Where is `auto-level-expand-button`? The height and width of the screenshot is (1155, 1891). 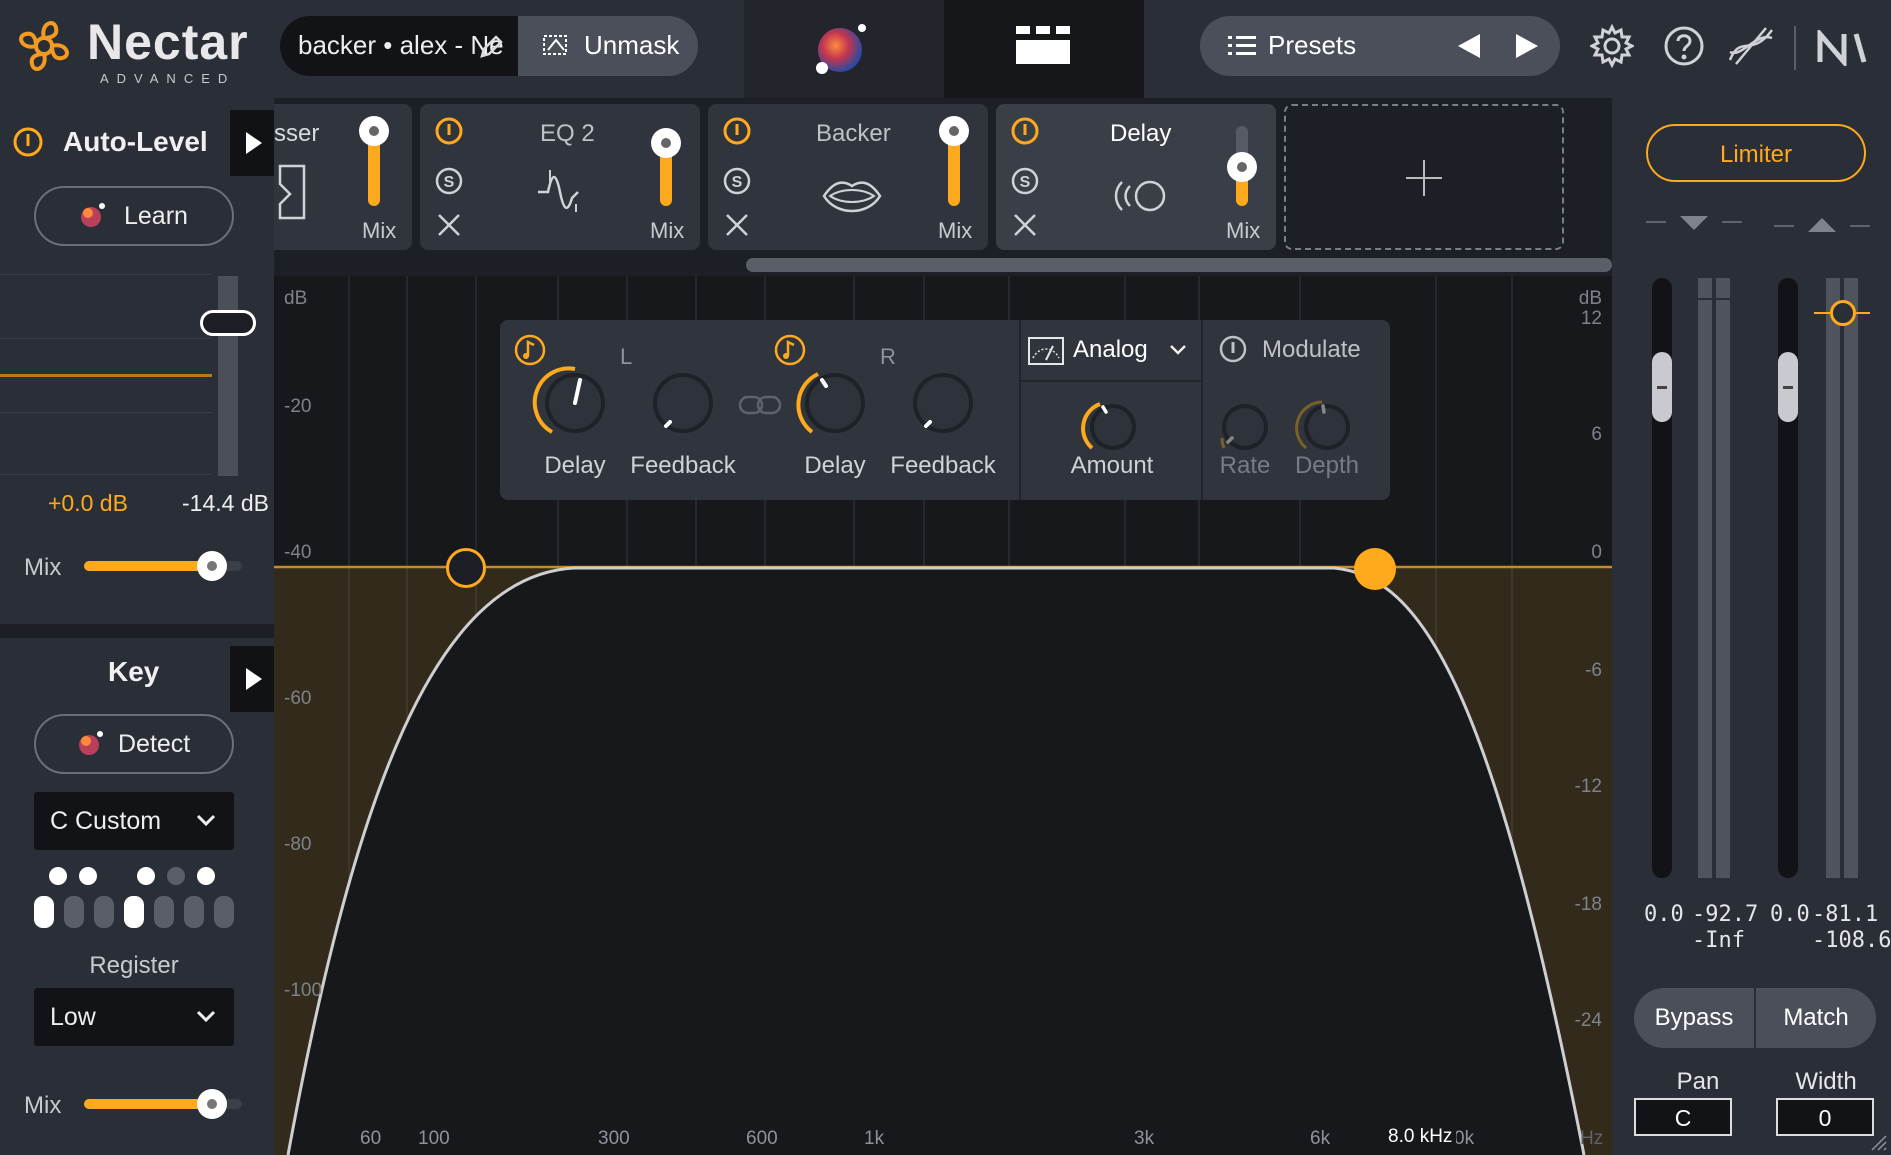 auto-level-expand-button is located at coordinates (252, 143).